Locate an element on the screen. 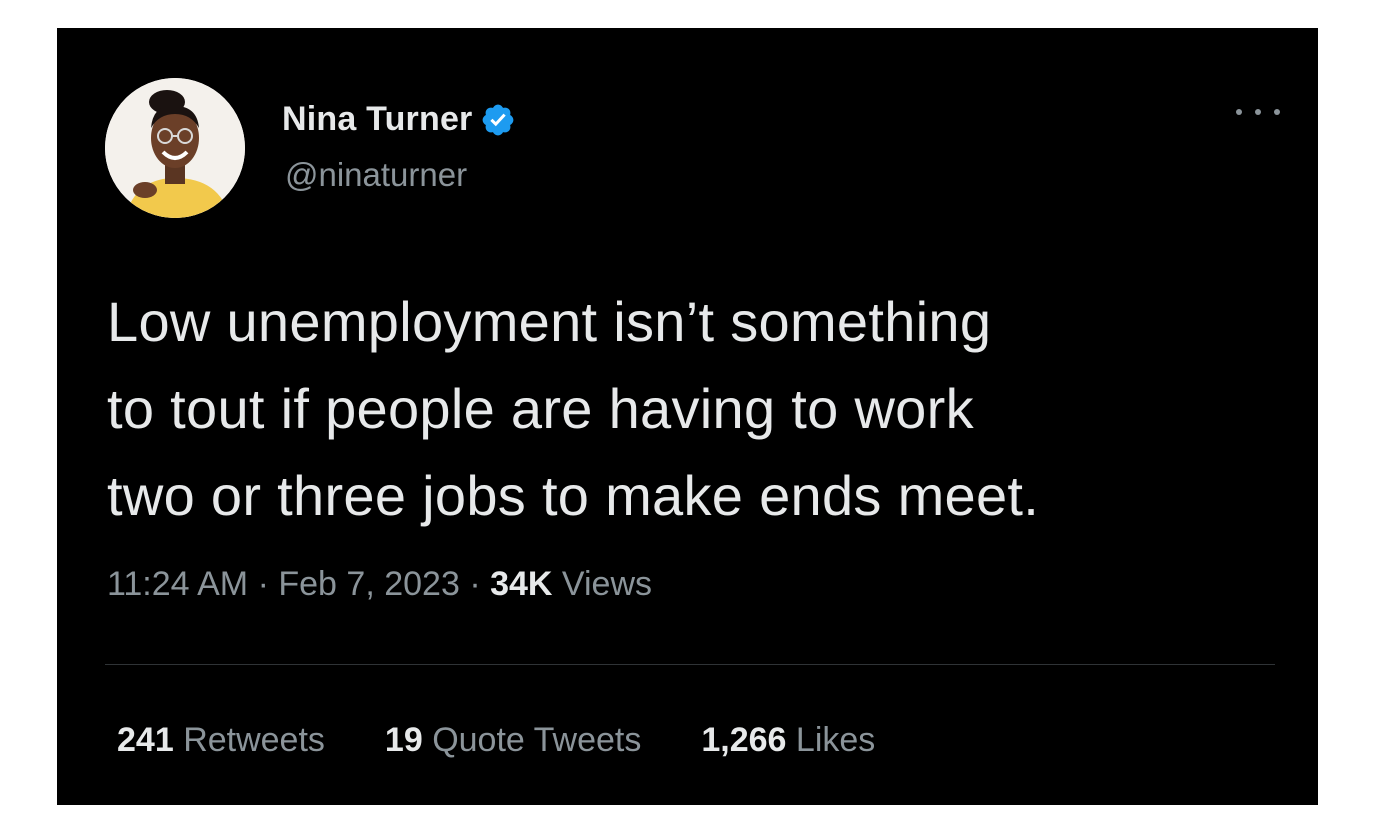 The height and width of the screenshot is (833, 1375). tweet-metadata: 11:24 AM · Feb 7, 2023 · 34K Views is located at coordinates (379, 584).